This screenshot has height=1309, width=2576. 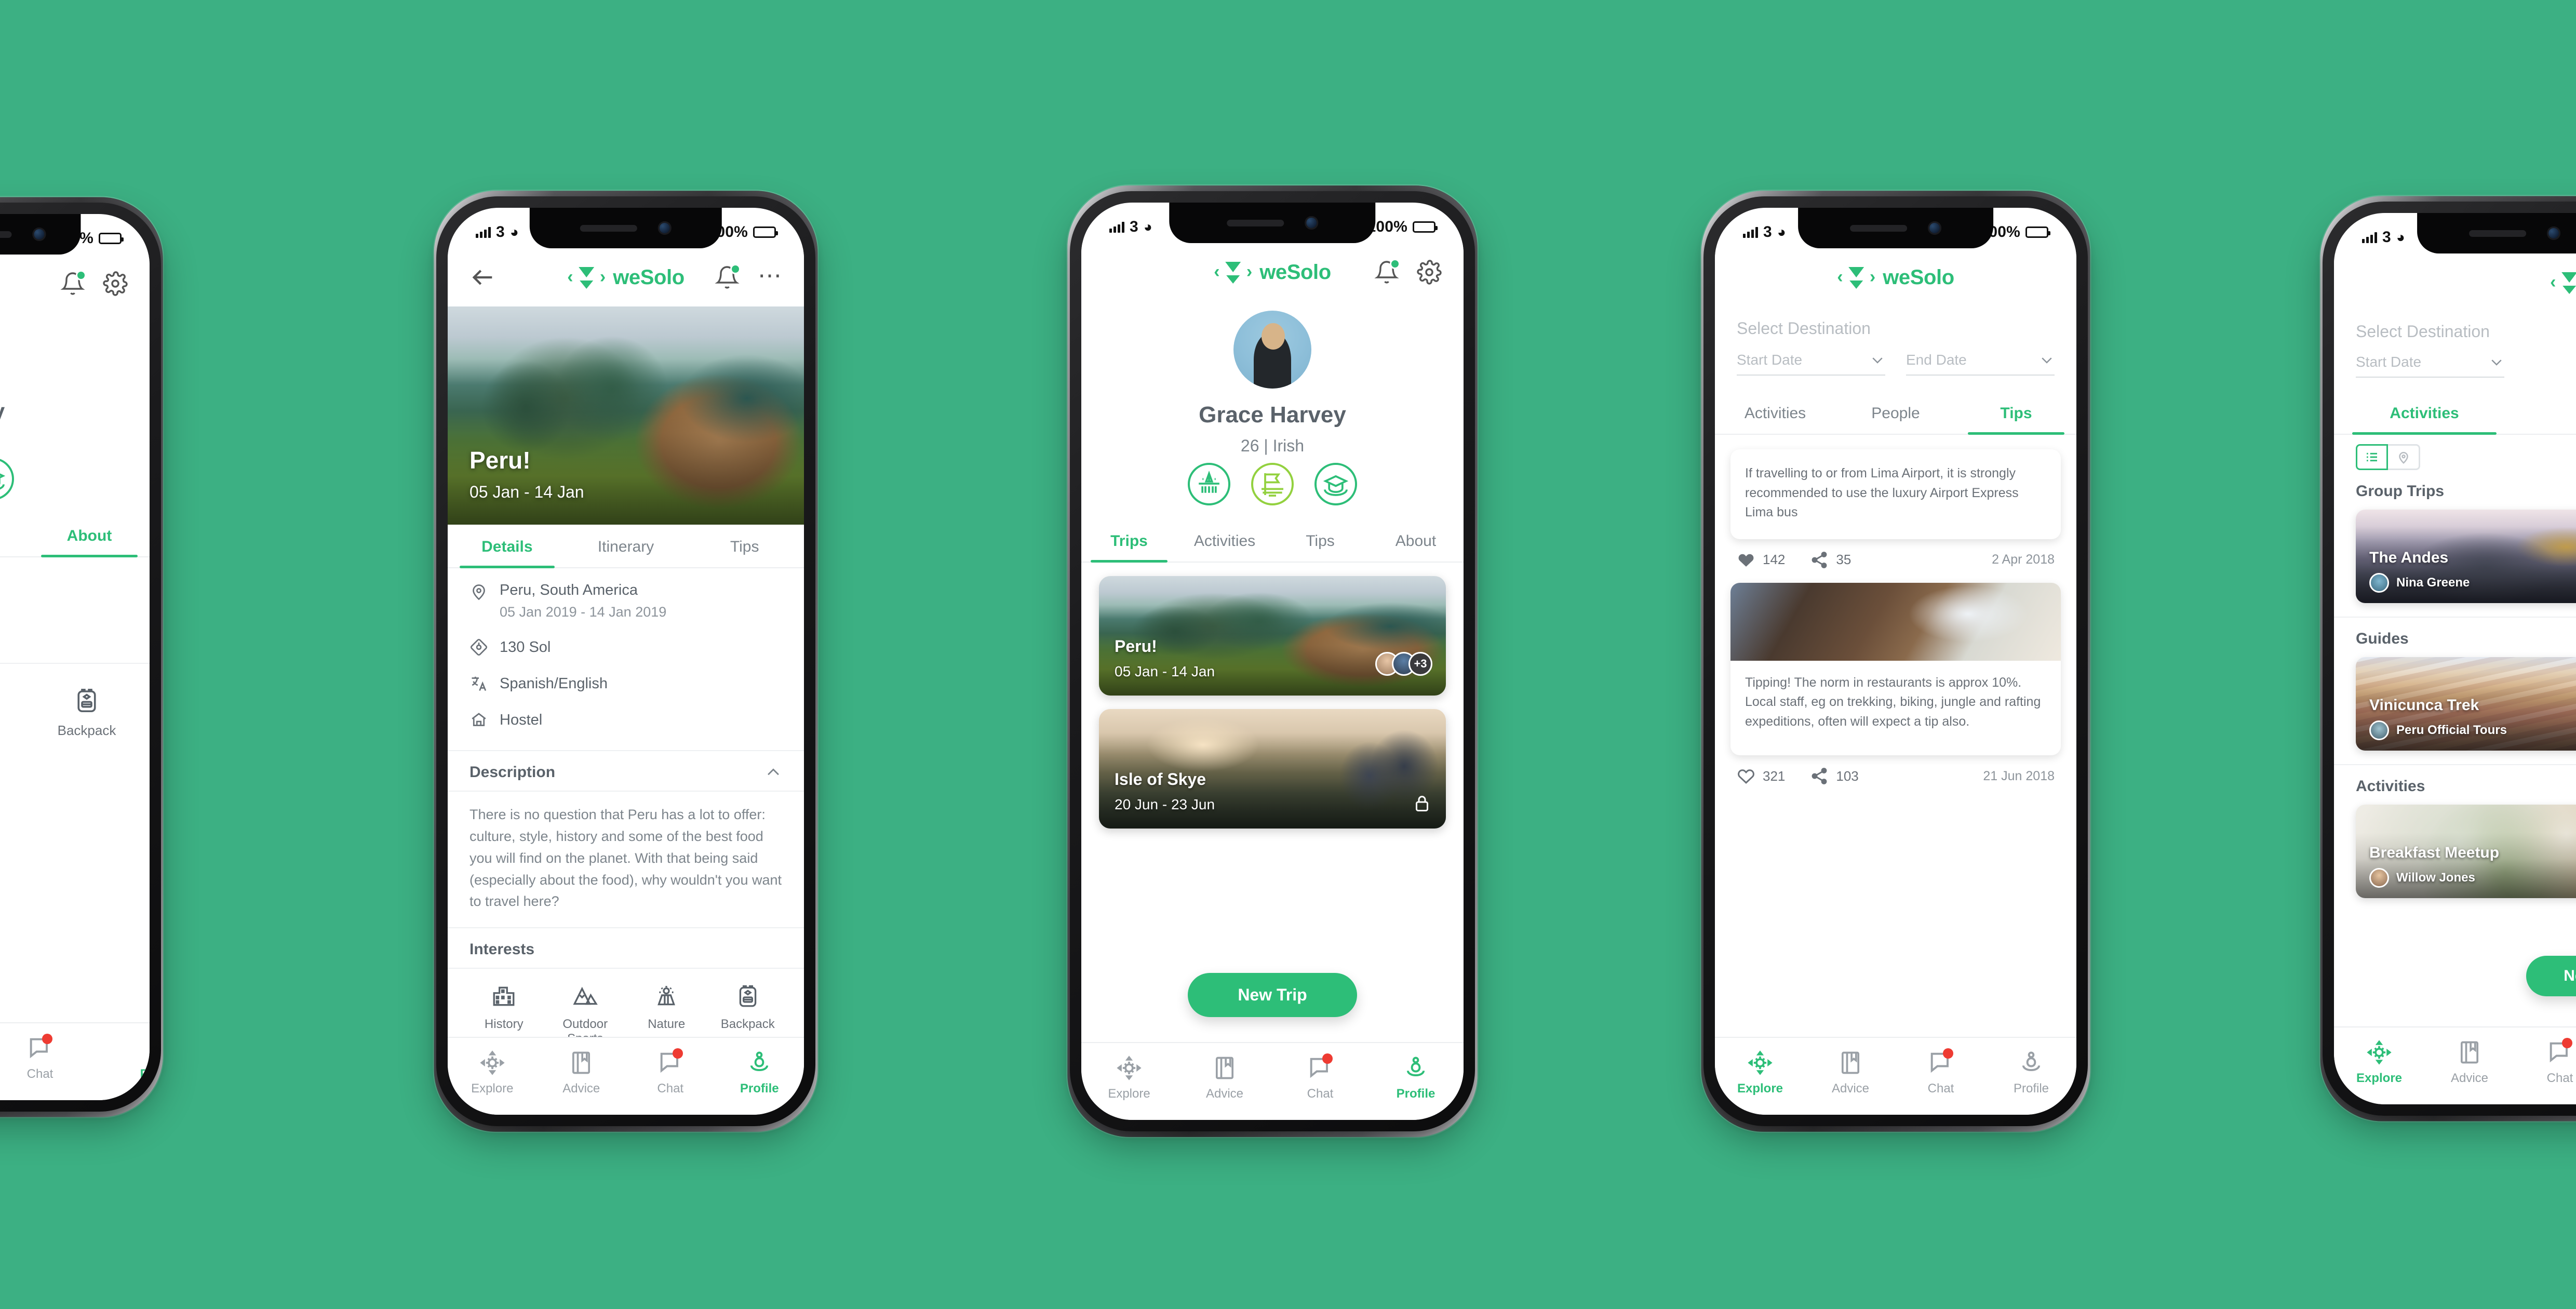 I want to click on explore-card: The Andes Nina Greene, so click(x=2466, y=556).